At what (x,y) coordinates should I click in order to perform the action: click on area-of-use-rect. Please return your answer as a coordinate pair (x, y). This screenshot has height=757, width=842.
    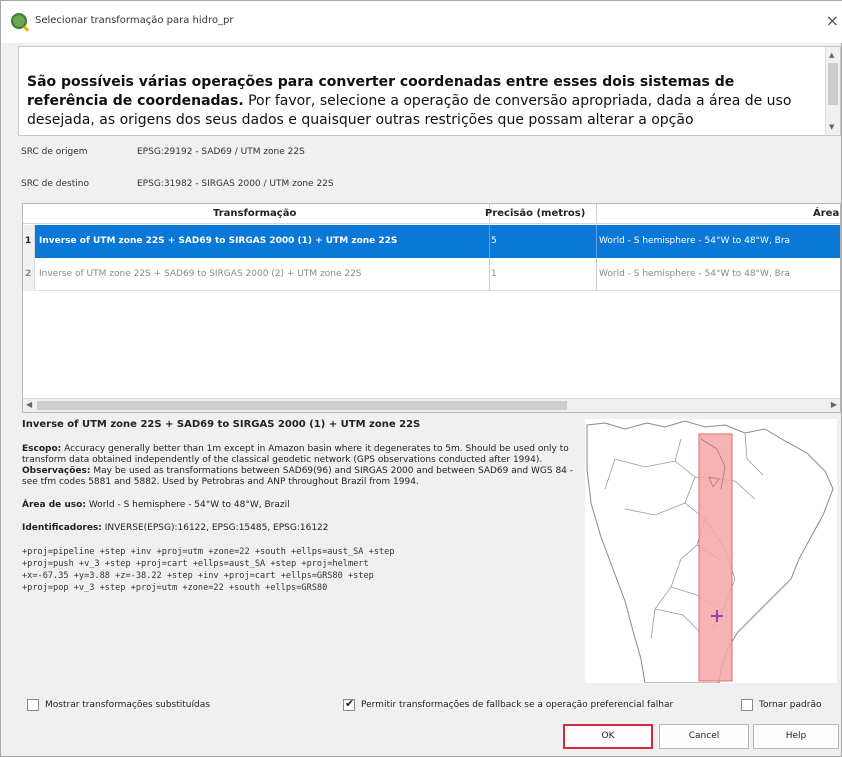
    Looking at the image, I should click on (715, 557).